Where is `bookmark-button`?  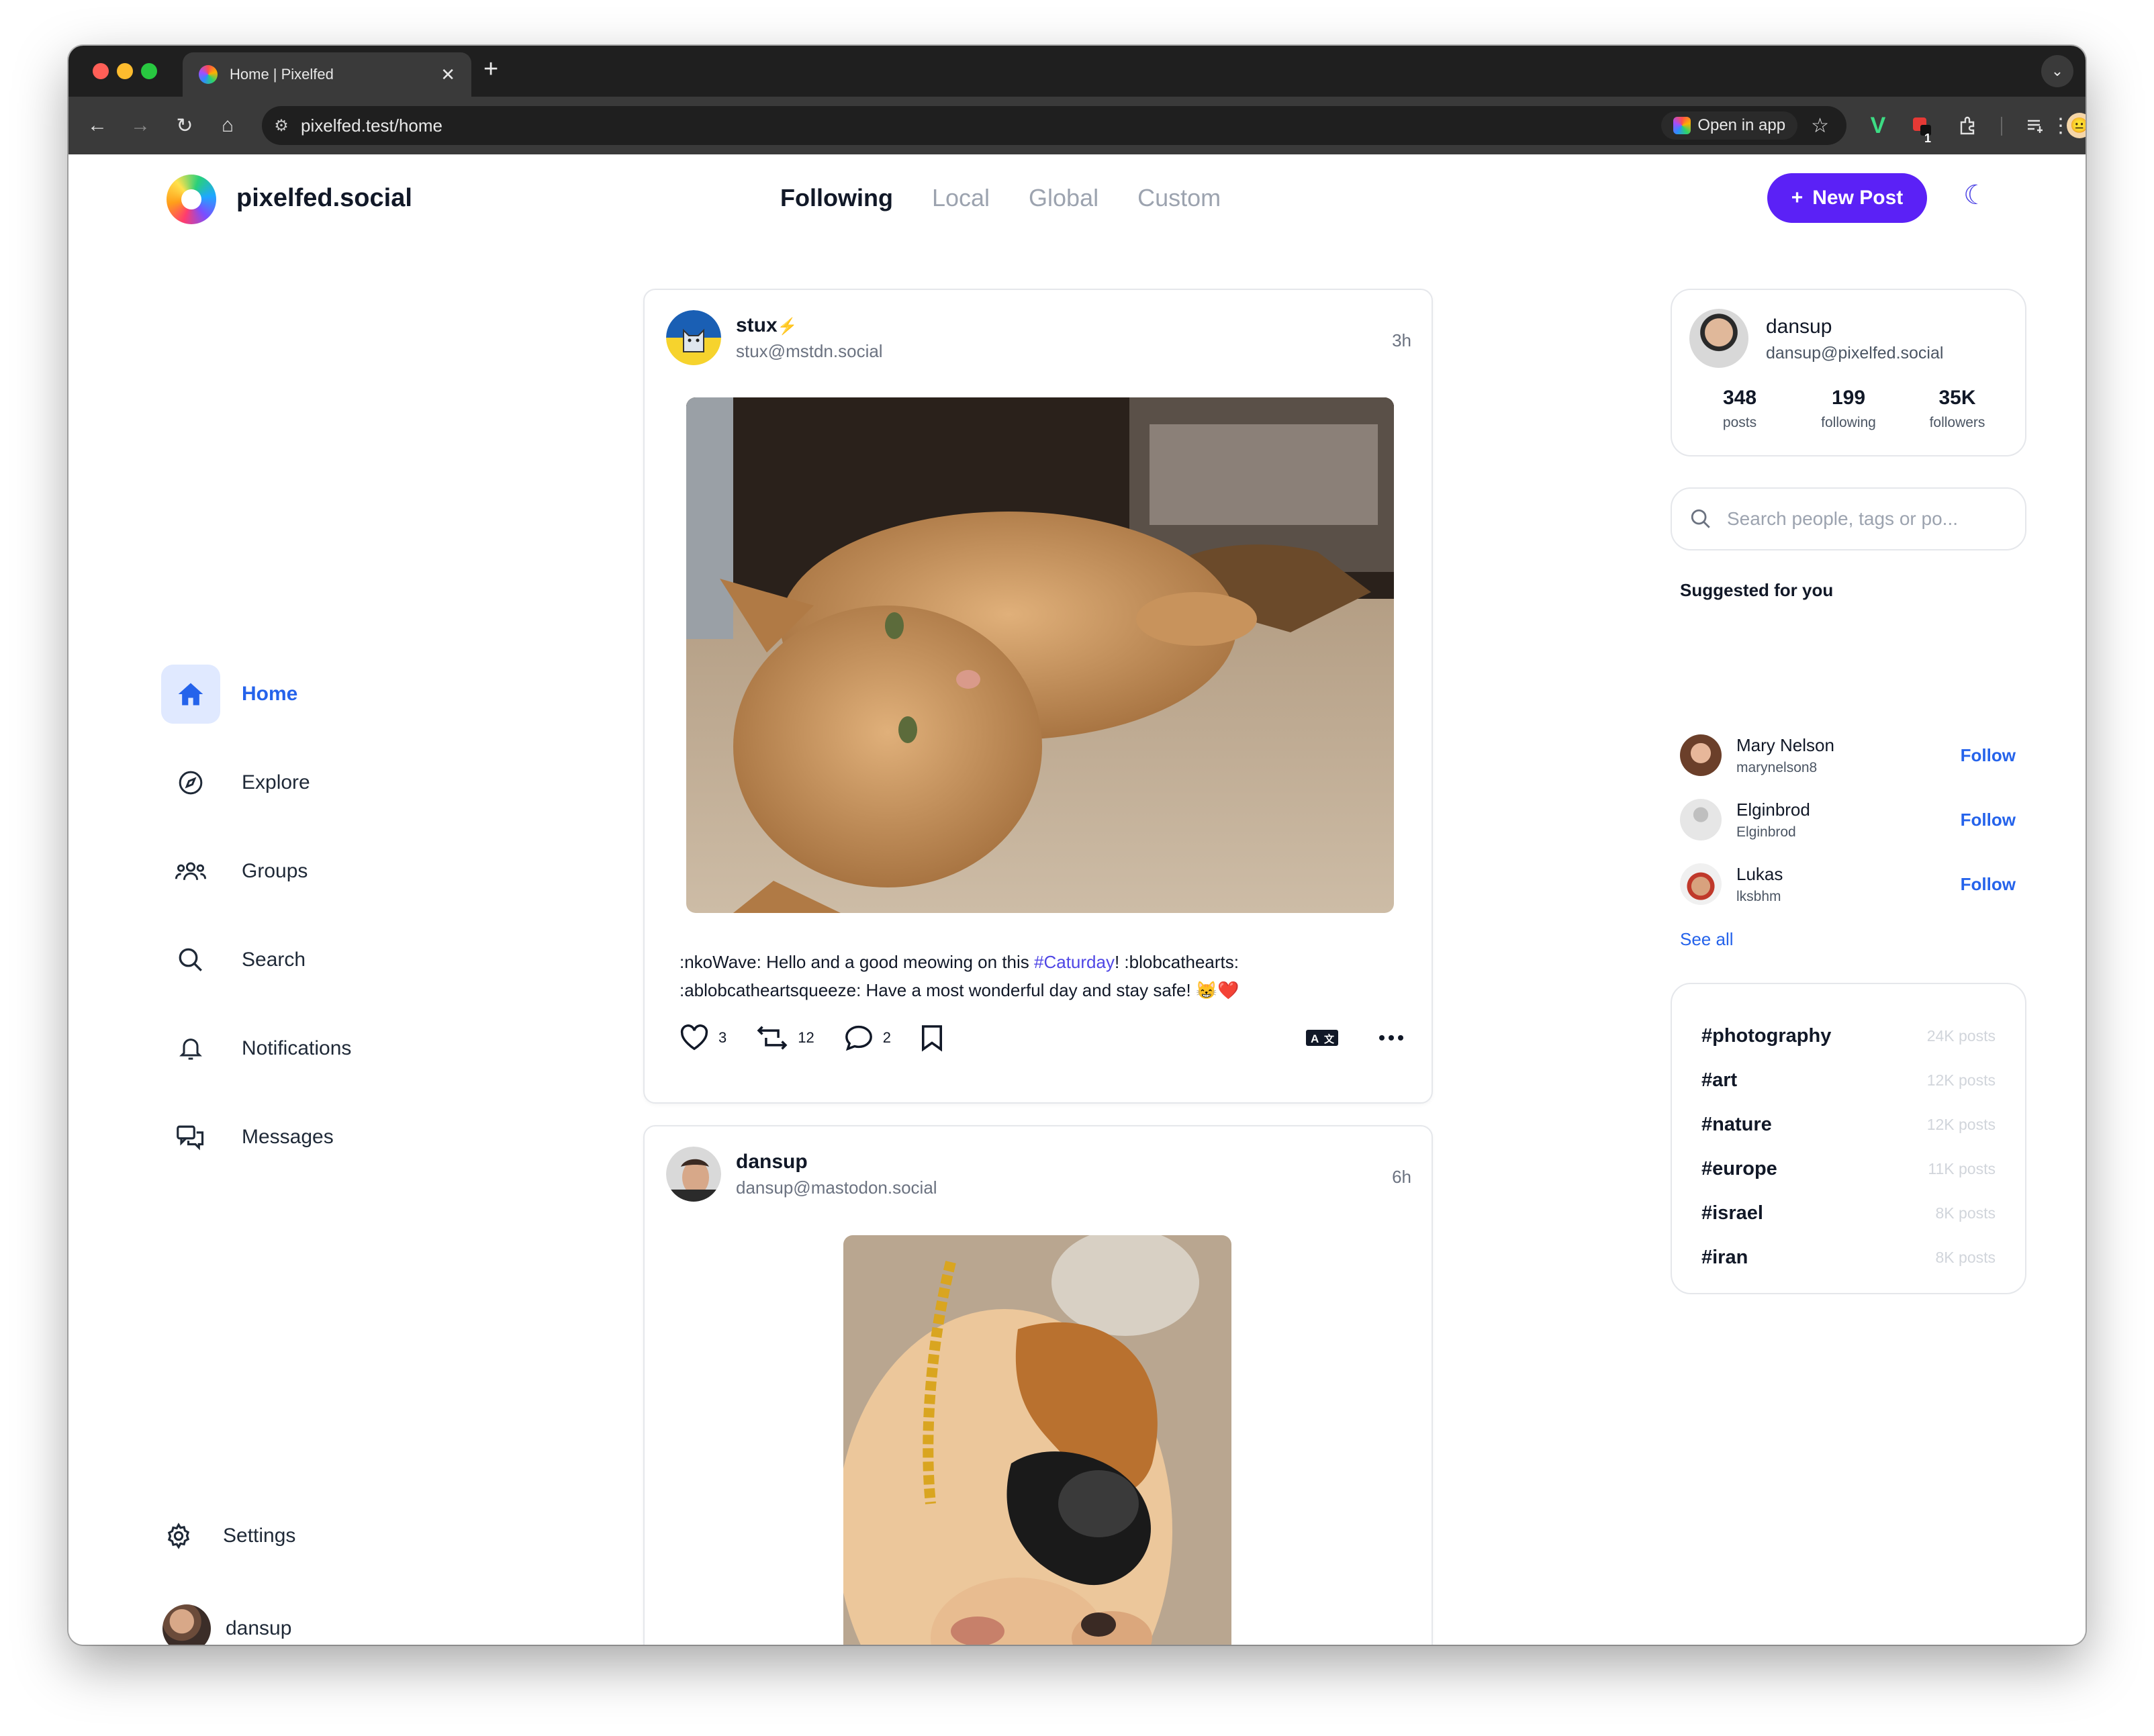
bookmark-button is located at coordinates (932, 1038).